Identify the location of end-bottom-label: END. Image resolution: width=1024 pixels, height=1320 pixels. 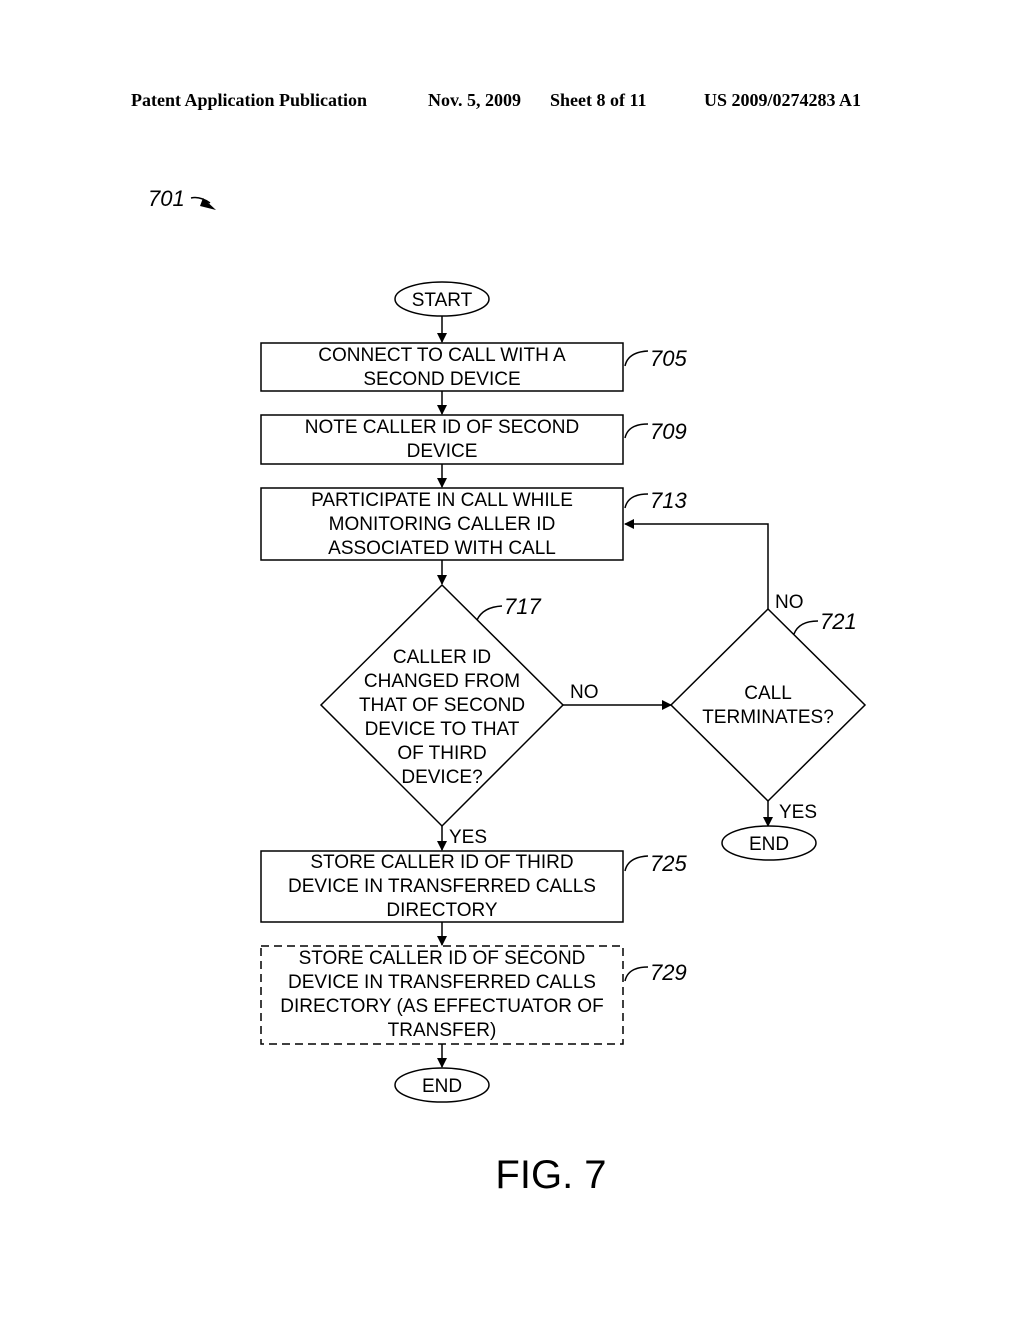
(442, 1086).